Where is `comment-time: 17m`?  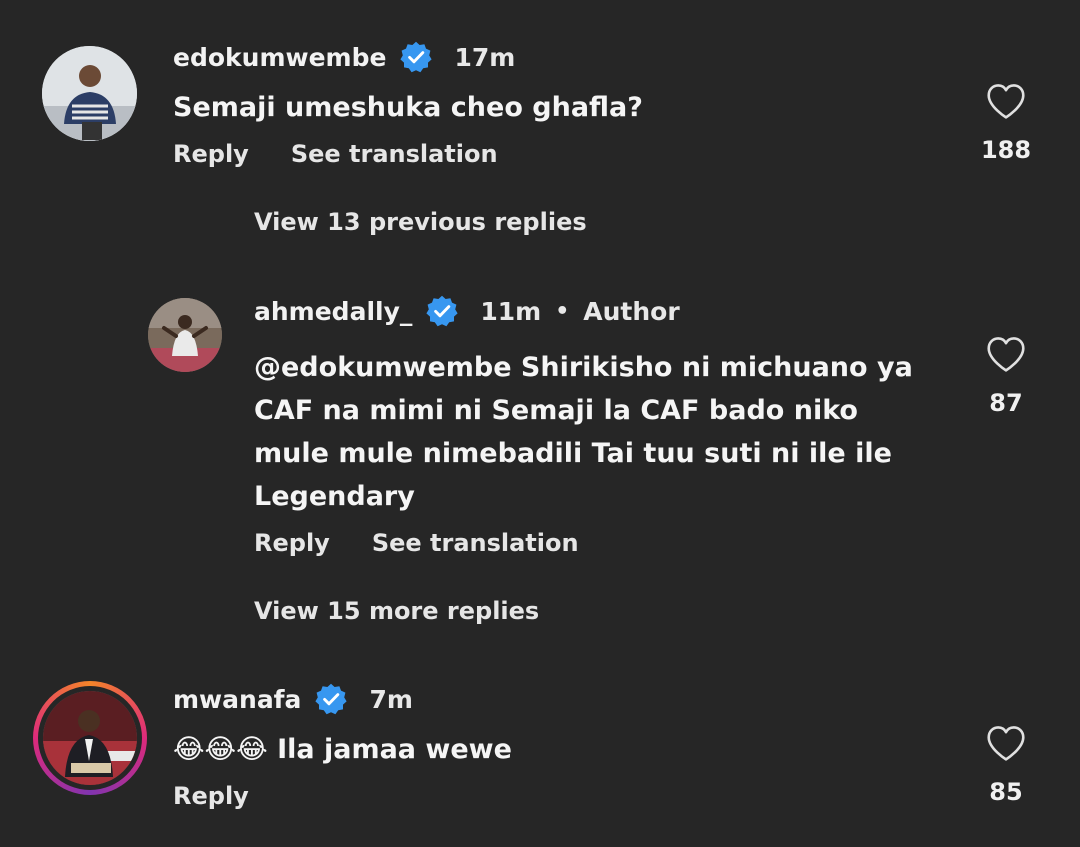
comment-time: 17m is located at coordinates (485, 57).